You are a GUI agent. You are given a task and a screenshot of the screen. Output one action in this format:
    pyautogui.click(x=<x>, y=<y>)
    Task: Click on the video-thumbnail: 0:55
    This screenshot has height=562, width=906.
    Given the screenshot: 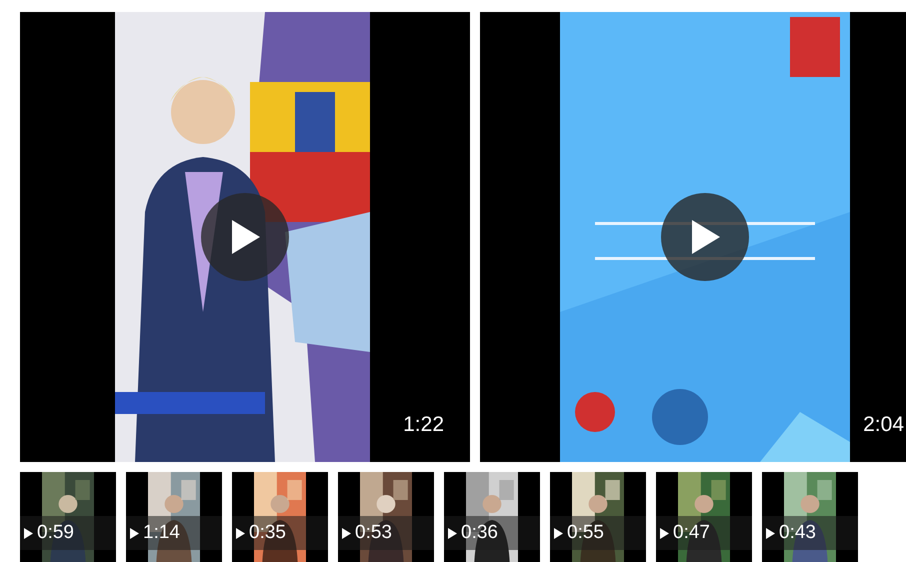 What is the action you would take?
    pyautogui.click(x=598, y=517)
    